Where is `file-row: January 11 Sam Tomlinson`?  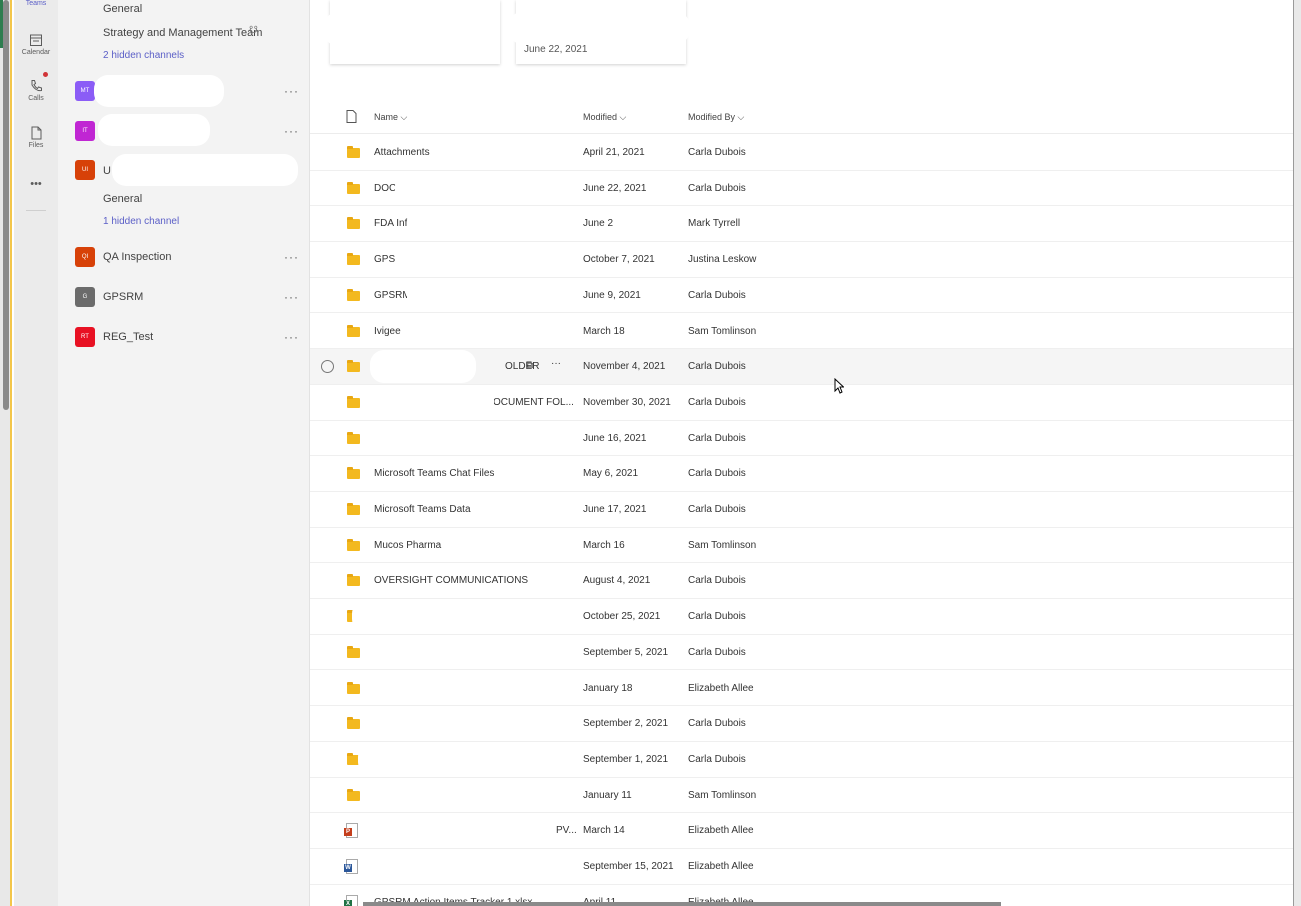
file-row: January 11 Sam Tomlinson is located at coordinates (801, 796).